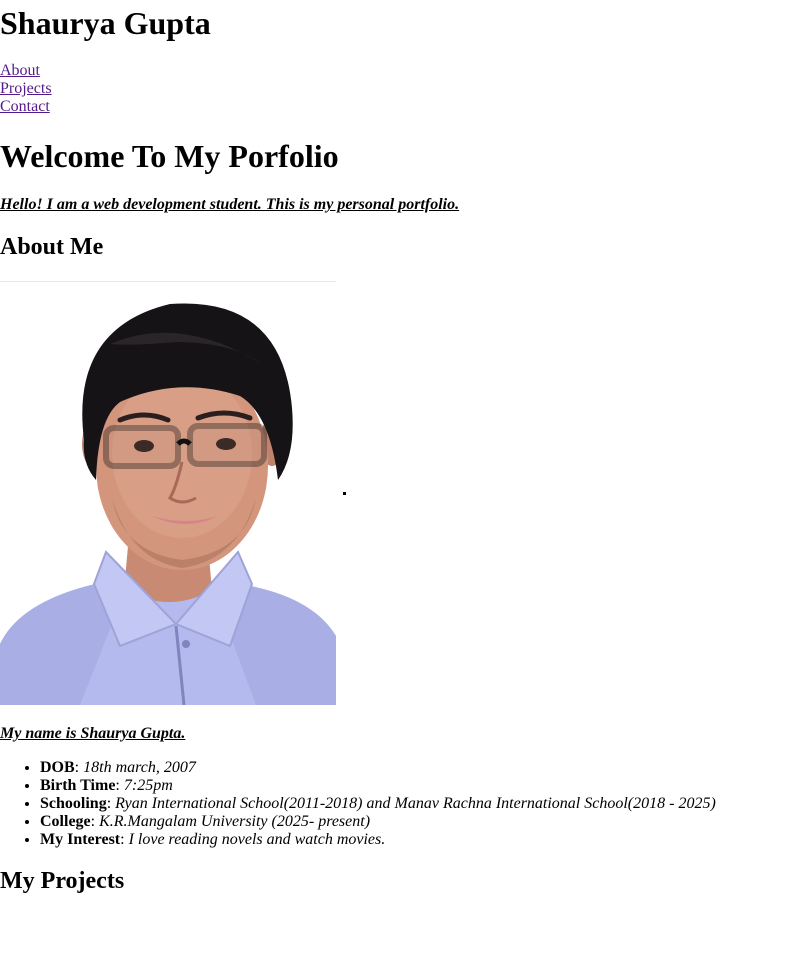 The image size is (804, 966). What do you see at coordinates (20, 71) in the screenshot?
I see `nav-link-about: About` at bounding box center [20, 71].